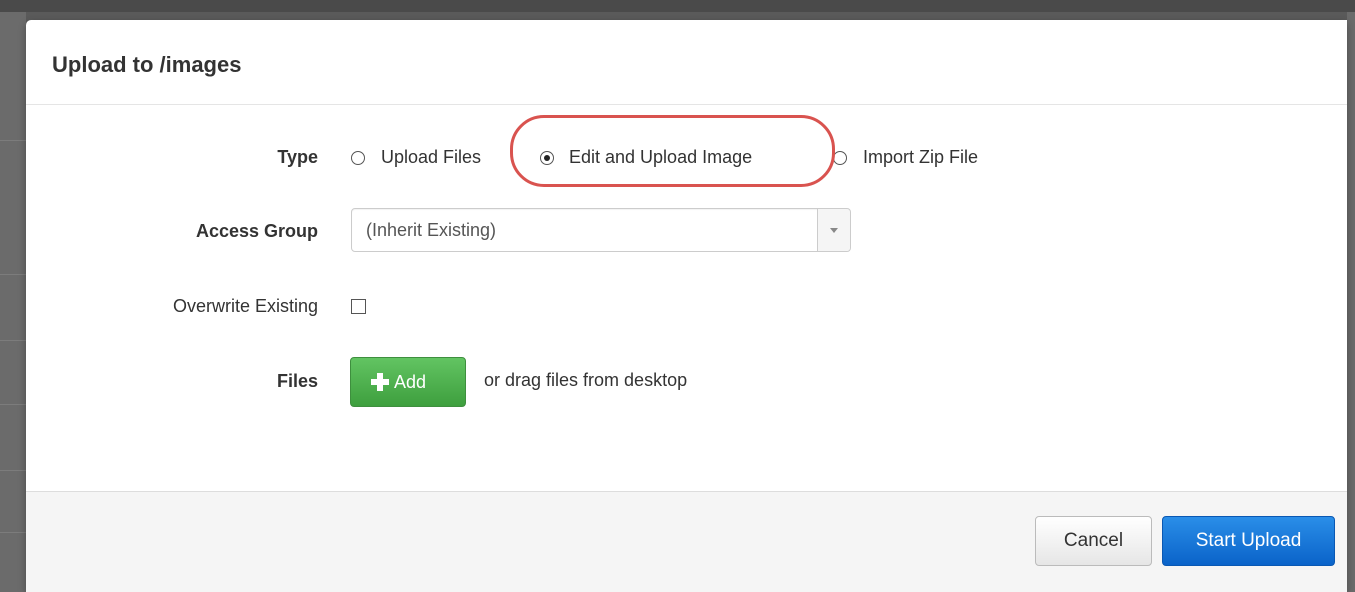 This screenshot has width=1355, height=592. What do you see at coordinates (677, 6) in the screenshot?
I see `background-header` at bounding box center [677, 6].